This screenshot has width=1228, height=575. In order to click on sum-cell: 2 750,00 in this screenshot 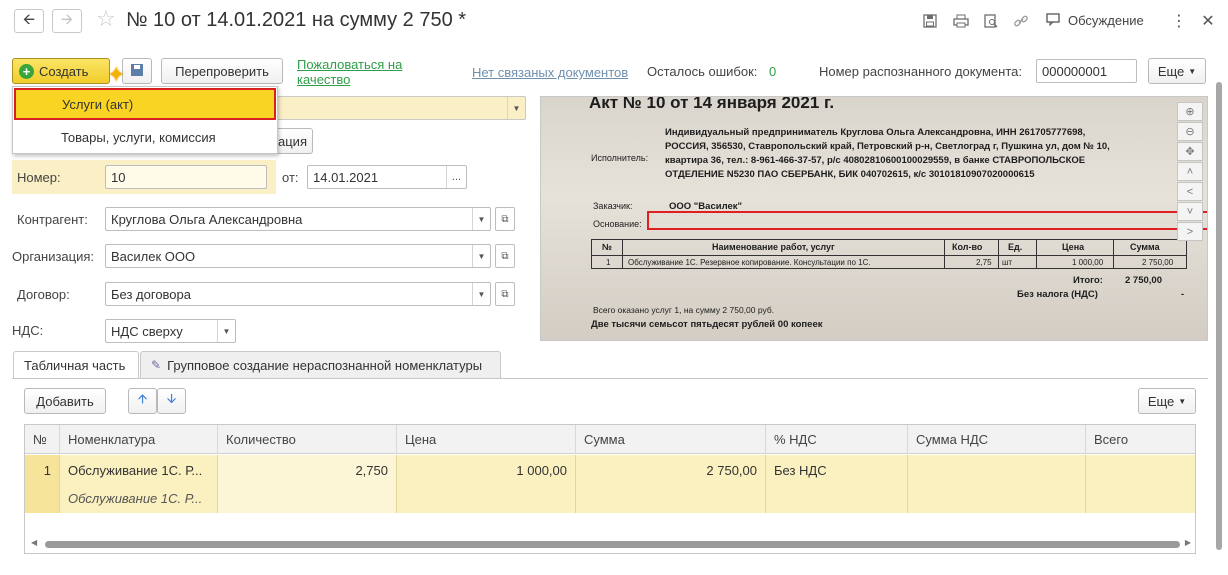, I will do `click(671, 484)`.